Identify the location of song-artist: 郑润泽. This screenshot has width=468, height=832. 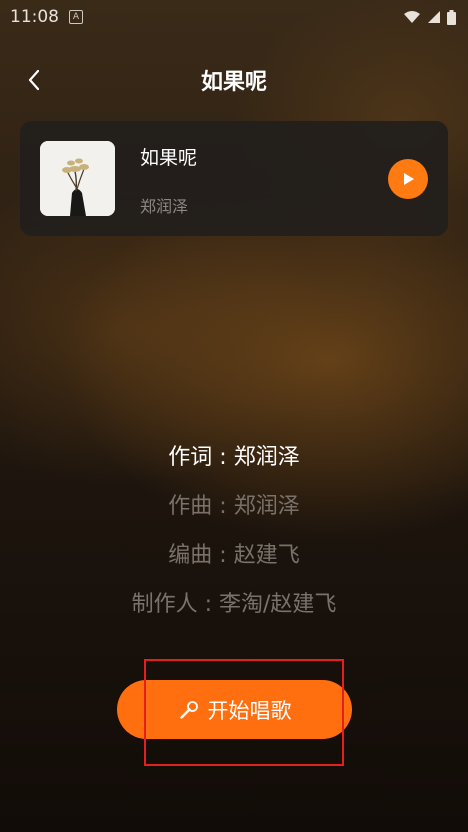
(164, 206).